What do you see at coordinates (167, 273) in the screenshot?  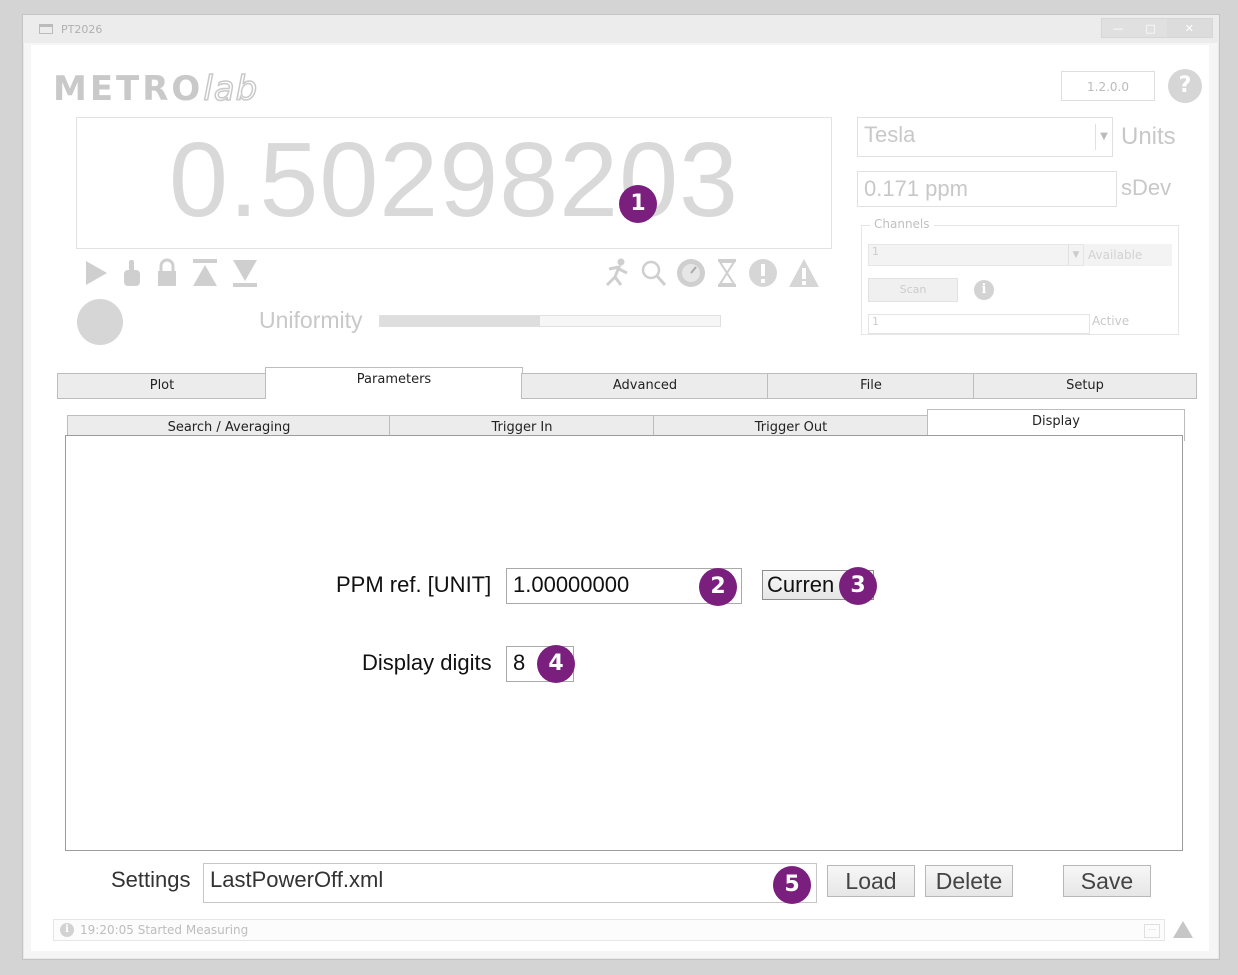 I see `lock-icon` at bounding box center [167, 273].